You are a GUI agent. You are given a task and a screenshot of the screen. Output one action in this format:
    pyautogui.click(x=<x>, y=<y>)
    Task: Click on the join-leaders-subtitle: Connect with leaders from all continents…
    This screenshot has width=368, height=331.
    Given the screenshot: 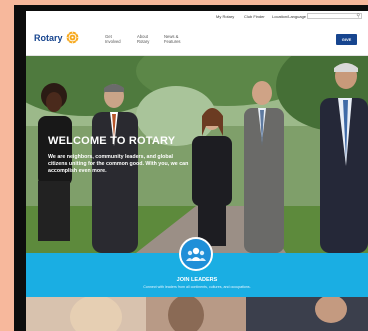 What is the action you would take?
    pyautogui.click(x=197, y=287)
    